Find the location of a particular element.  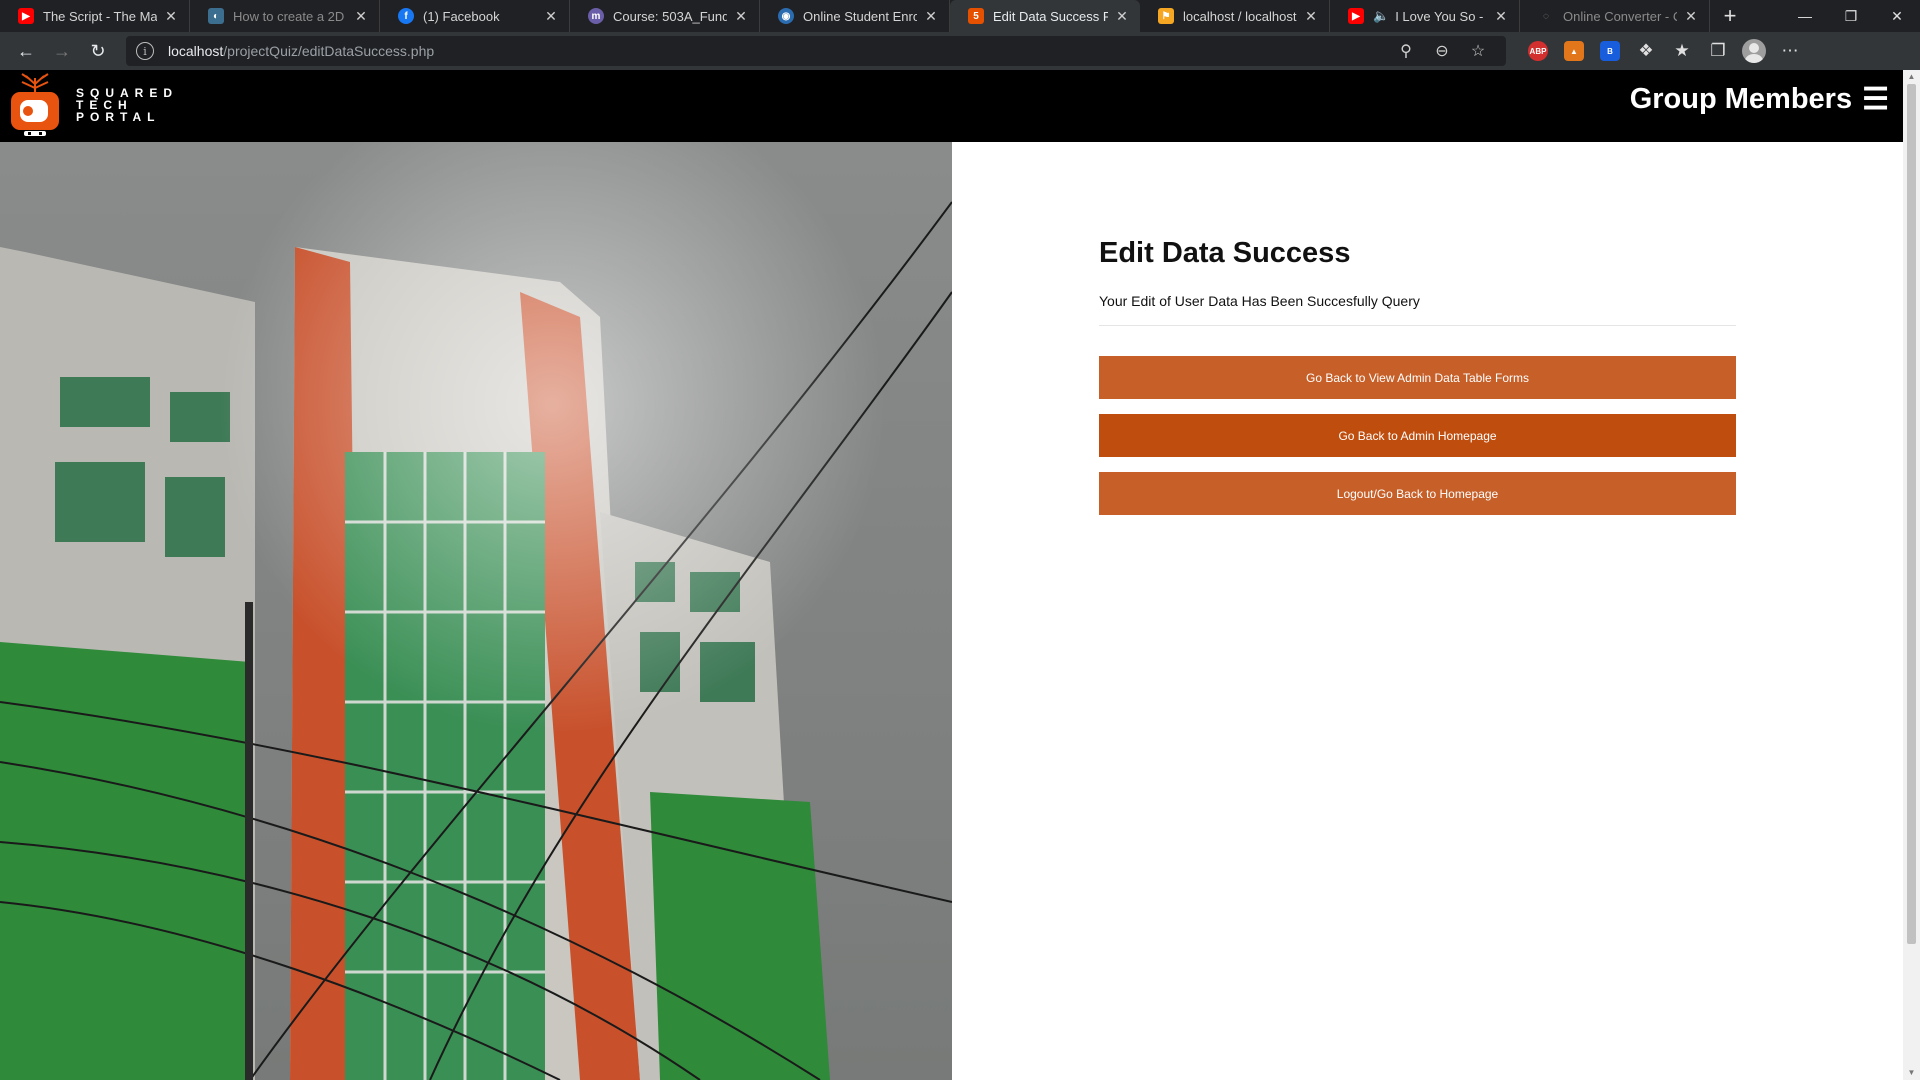

metamask-icon: ▲ is located at coordinates (1574, 51).